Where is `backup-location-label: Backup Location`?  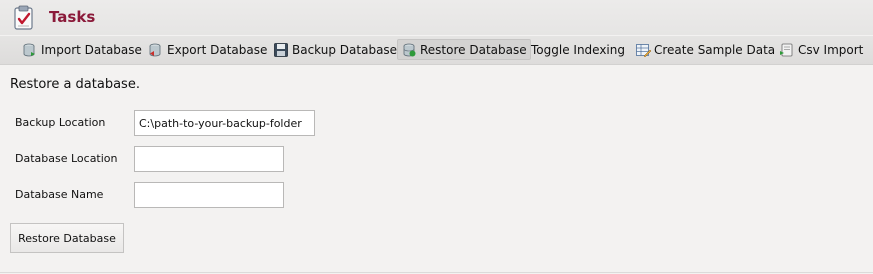
backup-location-label: Backup Location is located at coordinates (60, 122).